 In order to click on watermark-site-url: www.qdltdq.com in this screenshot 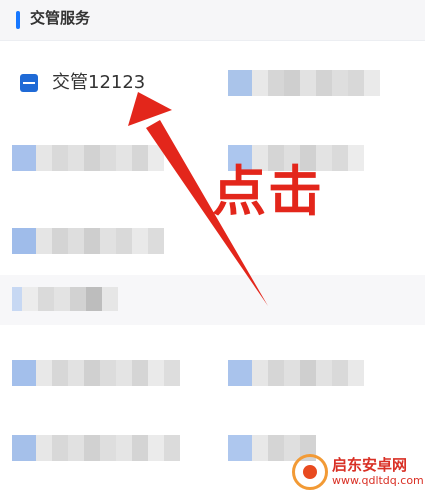, I will do `click(378, 480)`.